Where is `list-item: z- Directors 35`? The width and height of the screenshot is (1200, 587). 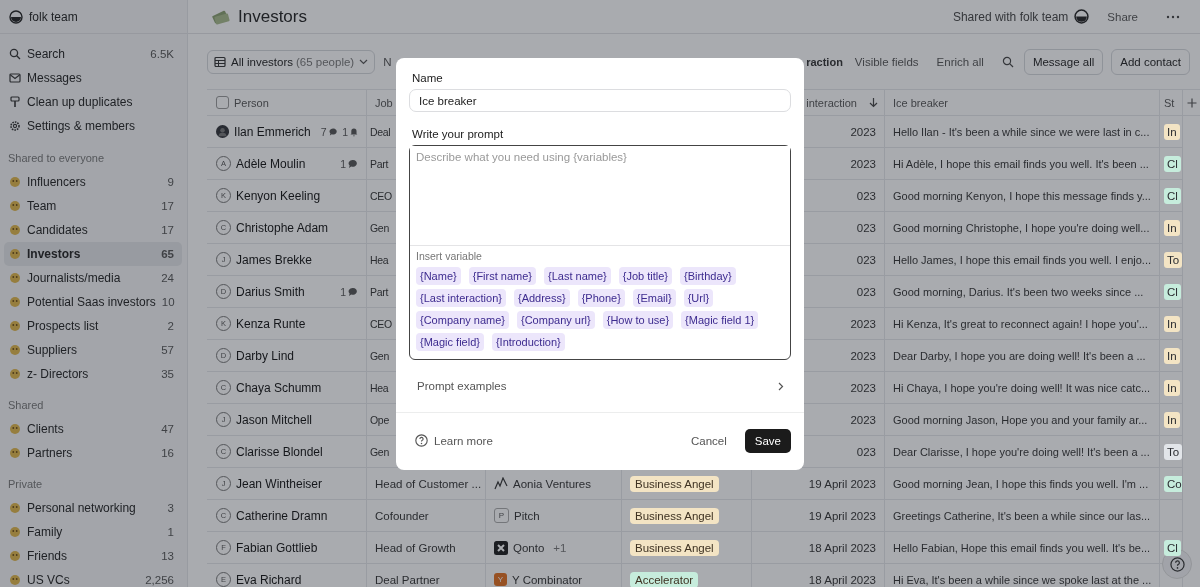 list-item: z- Directors 35 is located at coordinates (93, 374).